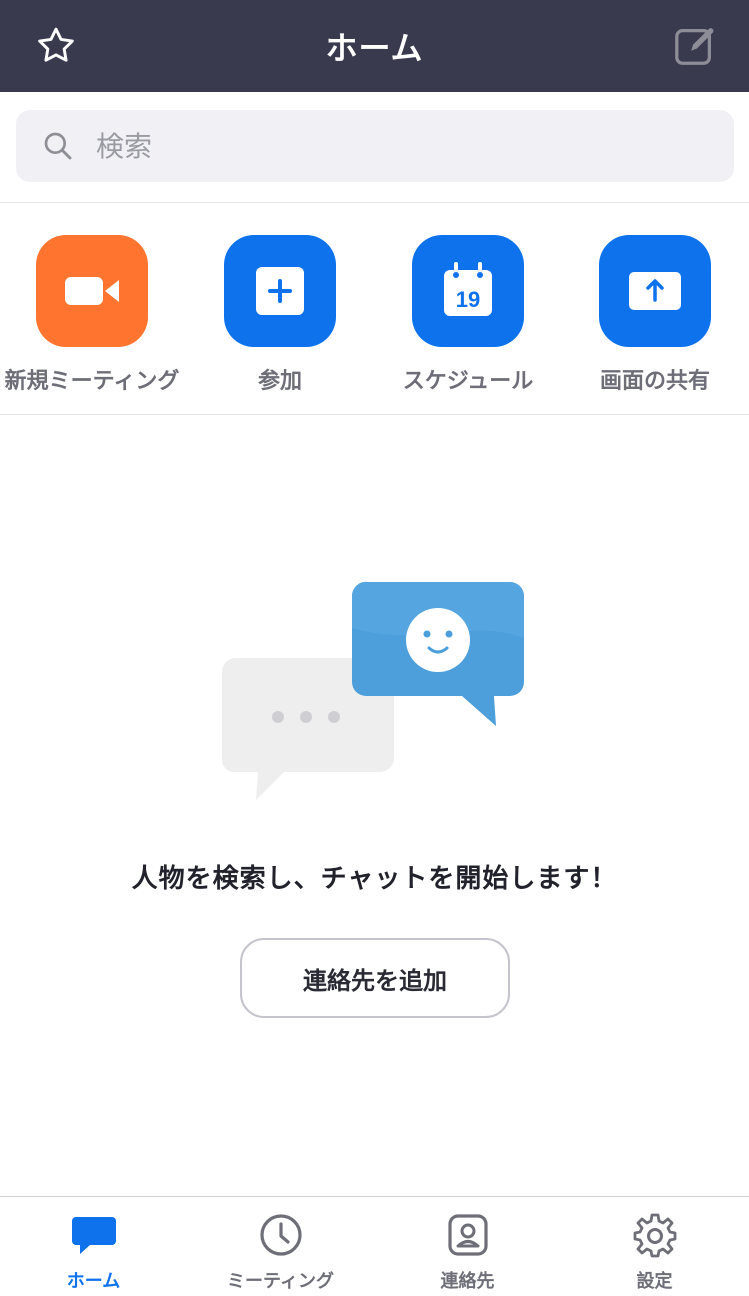  Describe the element at coordinates (372, 690) in the screenshot. I see `chat-illustration` at that location.